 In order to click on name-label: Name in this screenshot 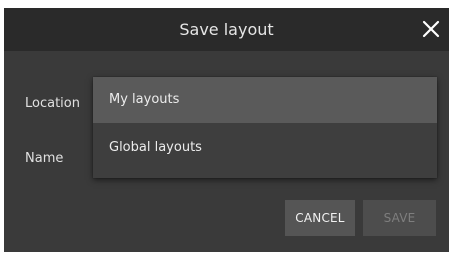, I will do `click(44, 158)`.